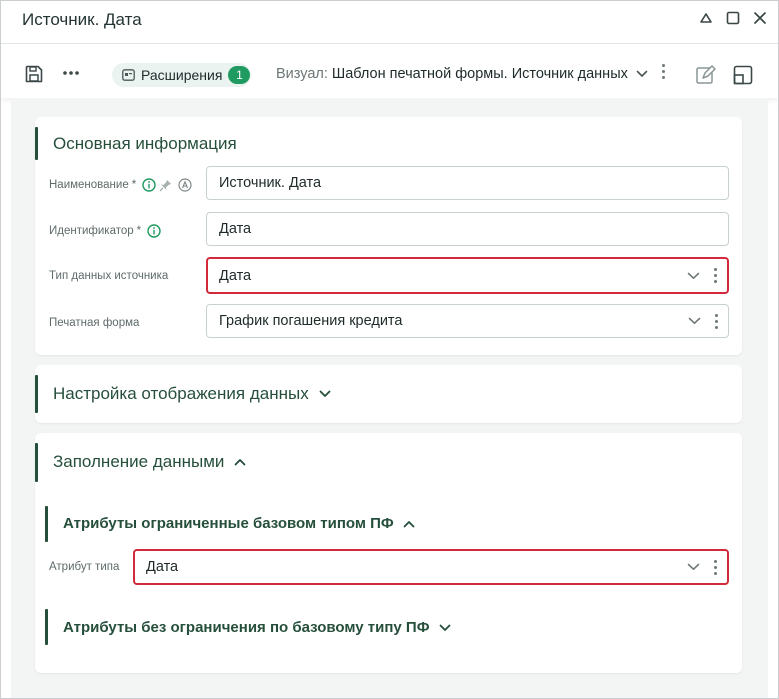 The height and width of the screenshot is (699, 779). Describe the element at coordinates (235, 229) in the screenshot. I see `id-input-value: Дата` at that location.